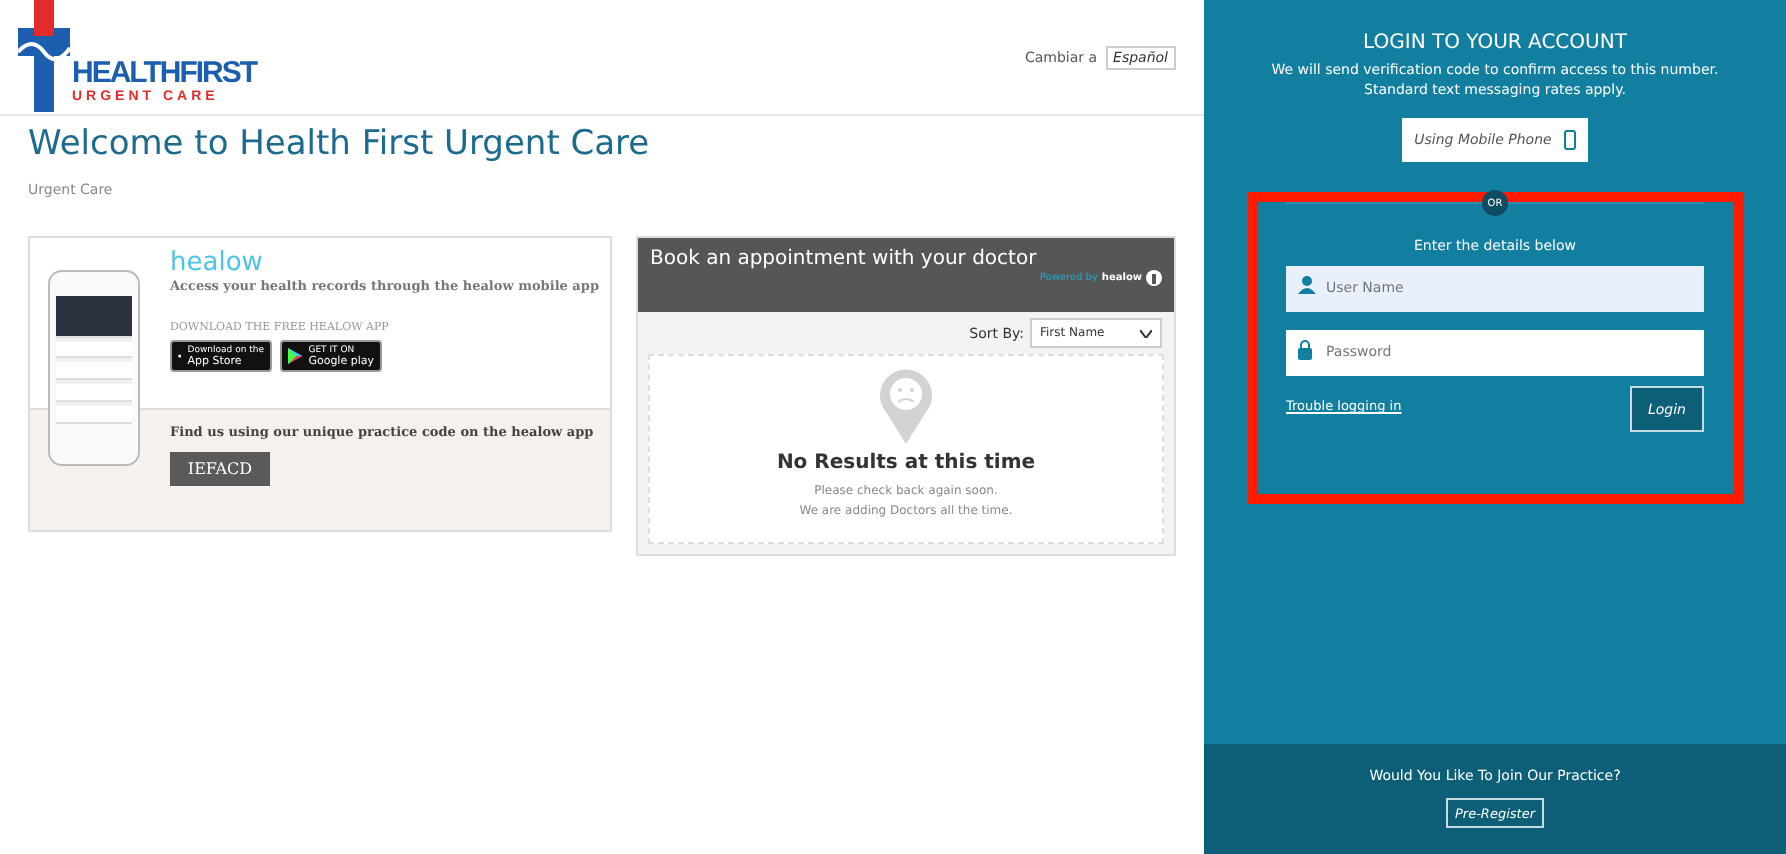 The width and height of the screenshot is (1786, 854). What do you see at coordinates (220, 469) in the screenshot?
I see `practice-code: IEFACD` at bounding box center [220, 469].